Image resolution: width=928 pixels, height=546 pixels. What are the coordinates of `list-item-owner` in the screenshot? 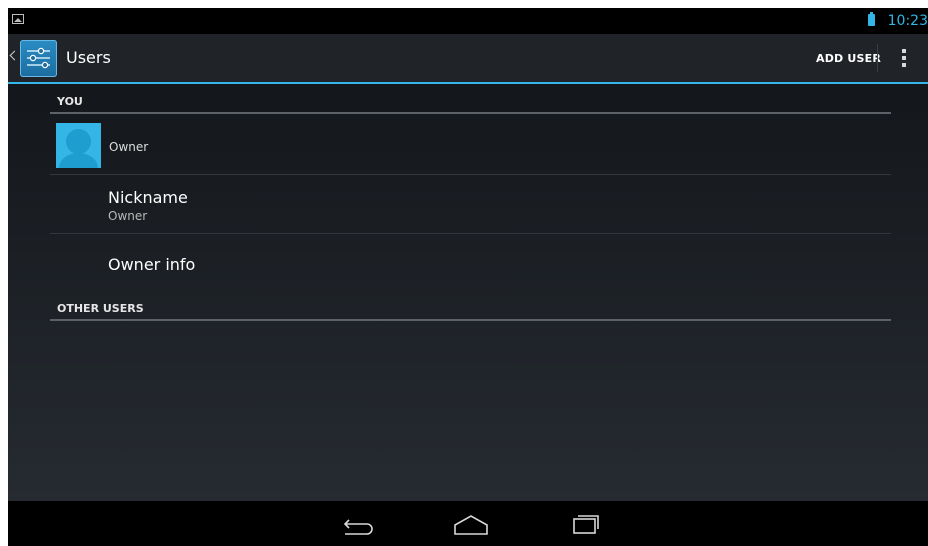 It's located at (470, 144).